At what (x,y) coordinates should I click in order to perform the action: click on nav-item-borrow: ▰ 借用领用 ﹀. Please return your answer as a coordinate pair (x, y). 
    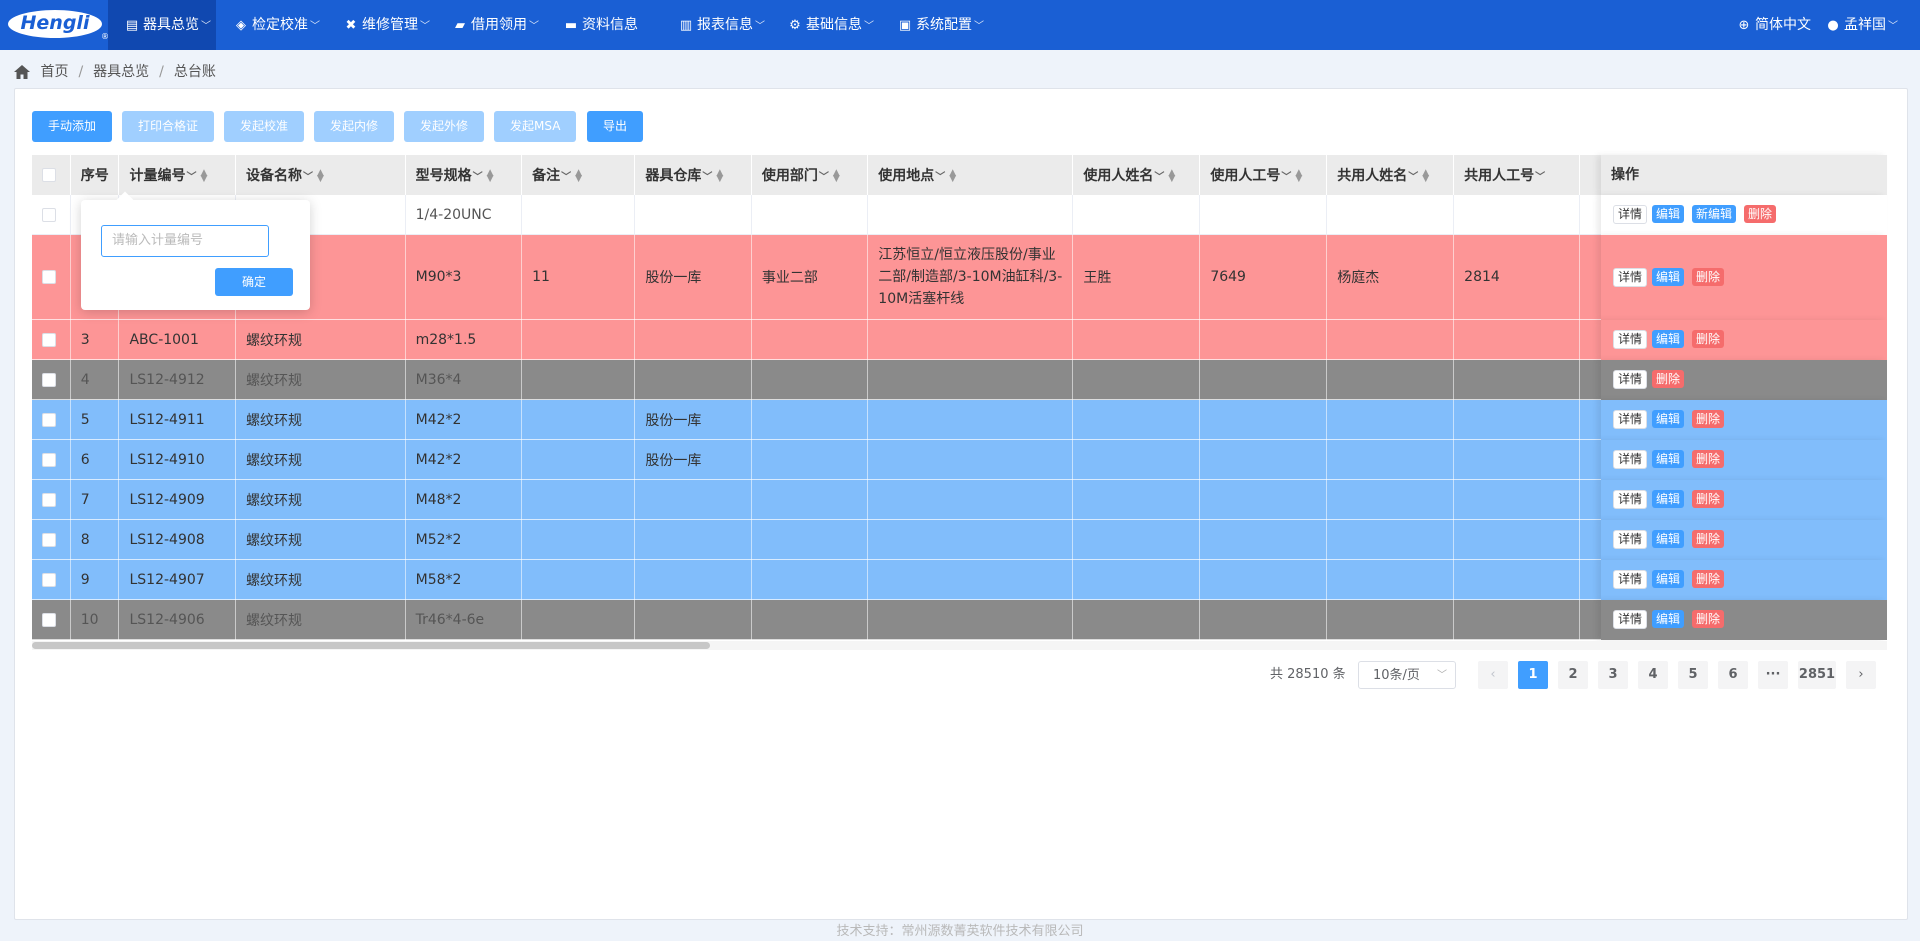
    Looking at the image, I should click on (495, 25).